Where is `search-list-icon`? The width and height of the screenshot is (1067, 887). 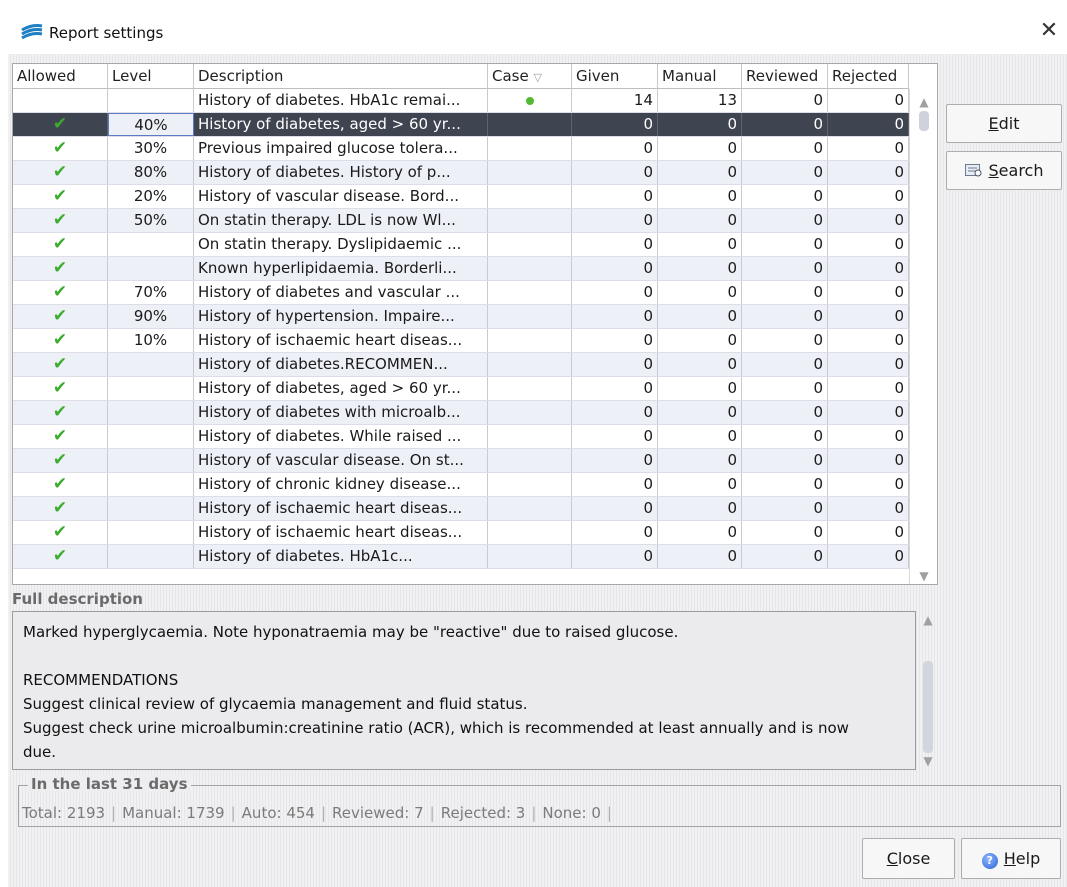 search-list-icon is located at coordinates (973, 170).